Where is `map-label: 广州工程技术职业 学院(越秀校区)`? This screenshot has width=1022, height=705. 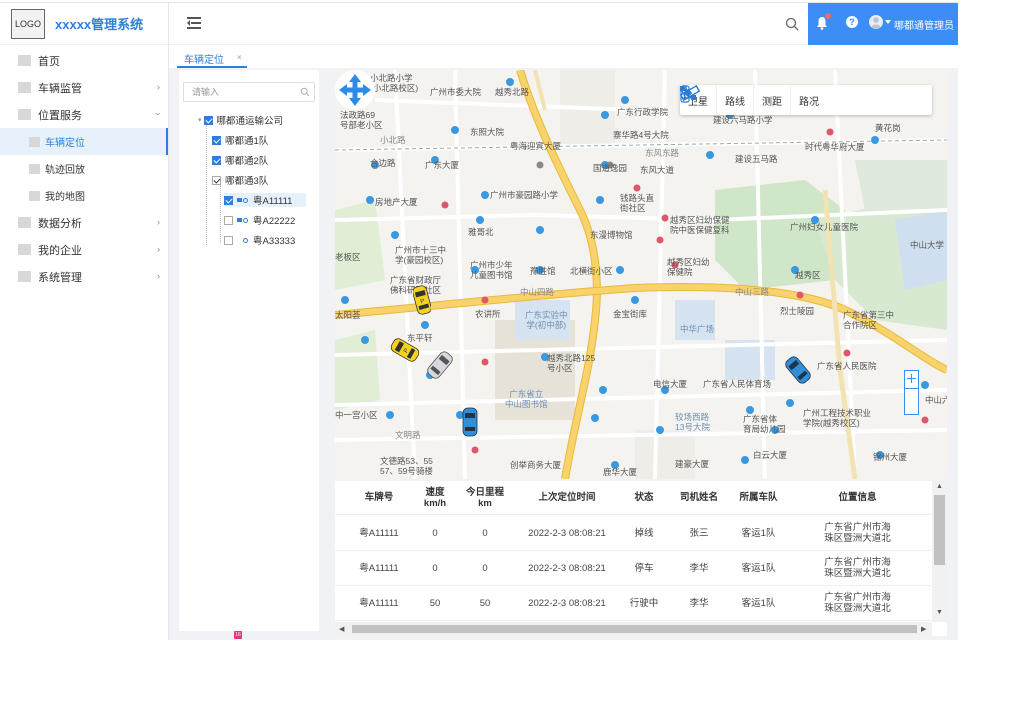
map-label: 广州工程技术职业 学院(越秀校区) is located at coordinates (837, 418).